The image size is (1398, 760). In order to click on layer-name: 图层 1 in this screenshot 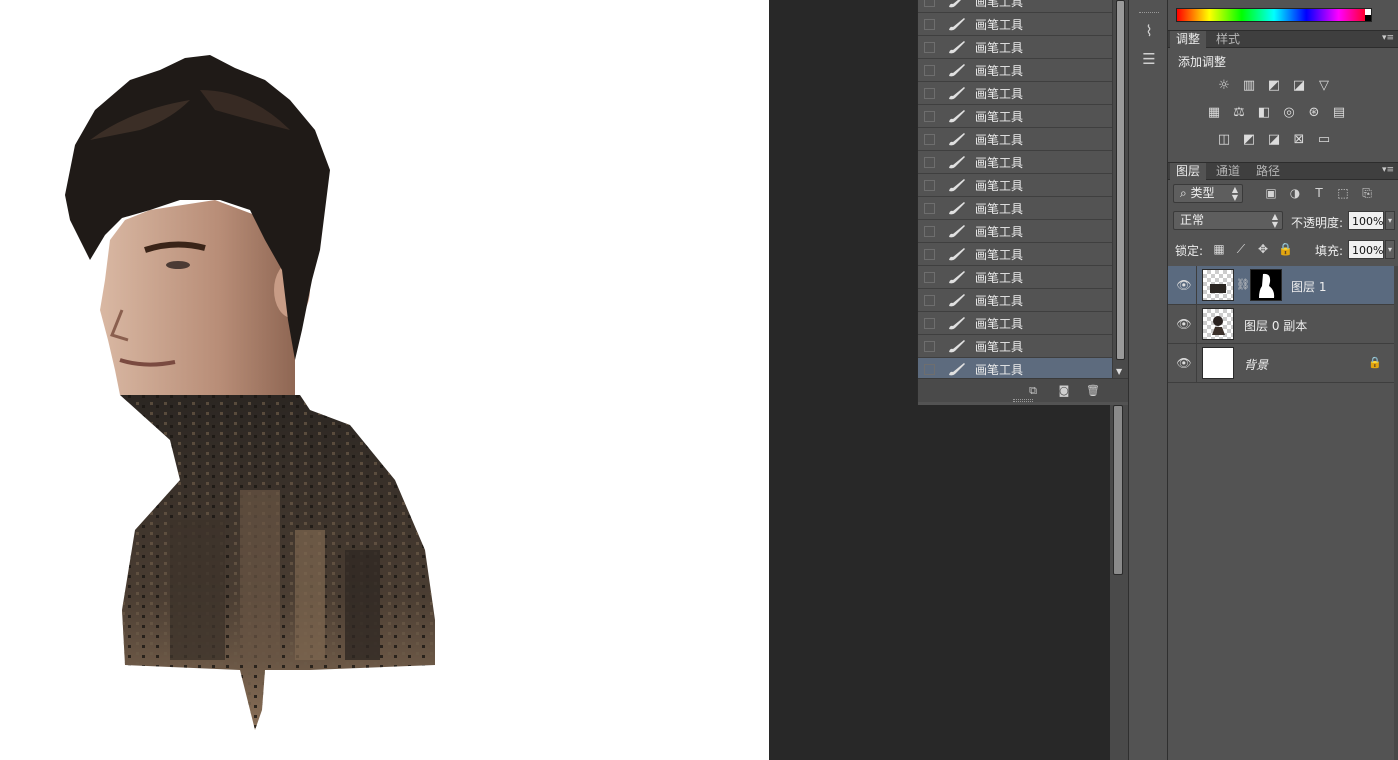, I will do `click(1308, 286)`.